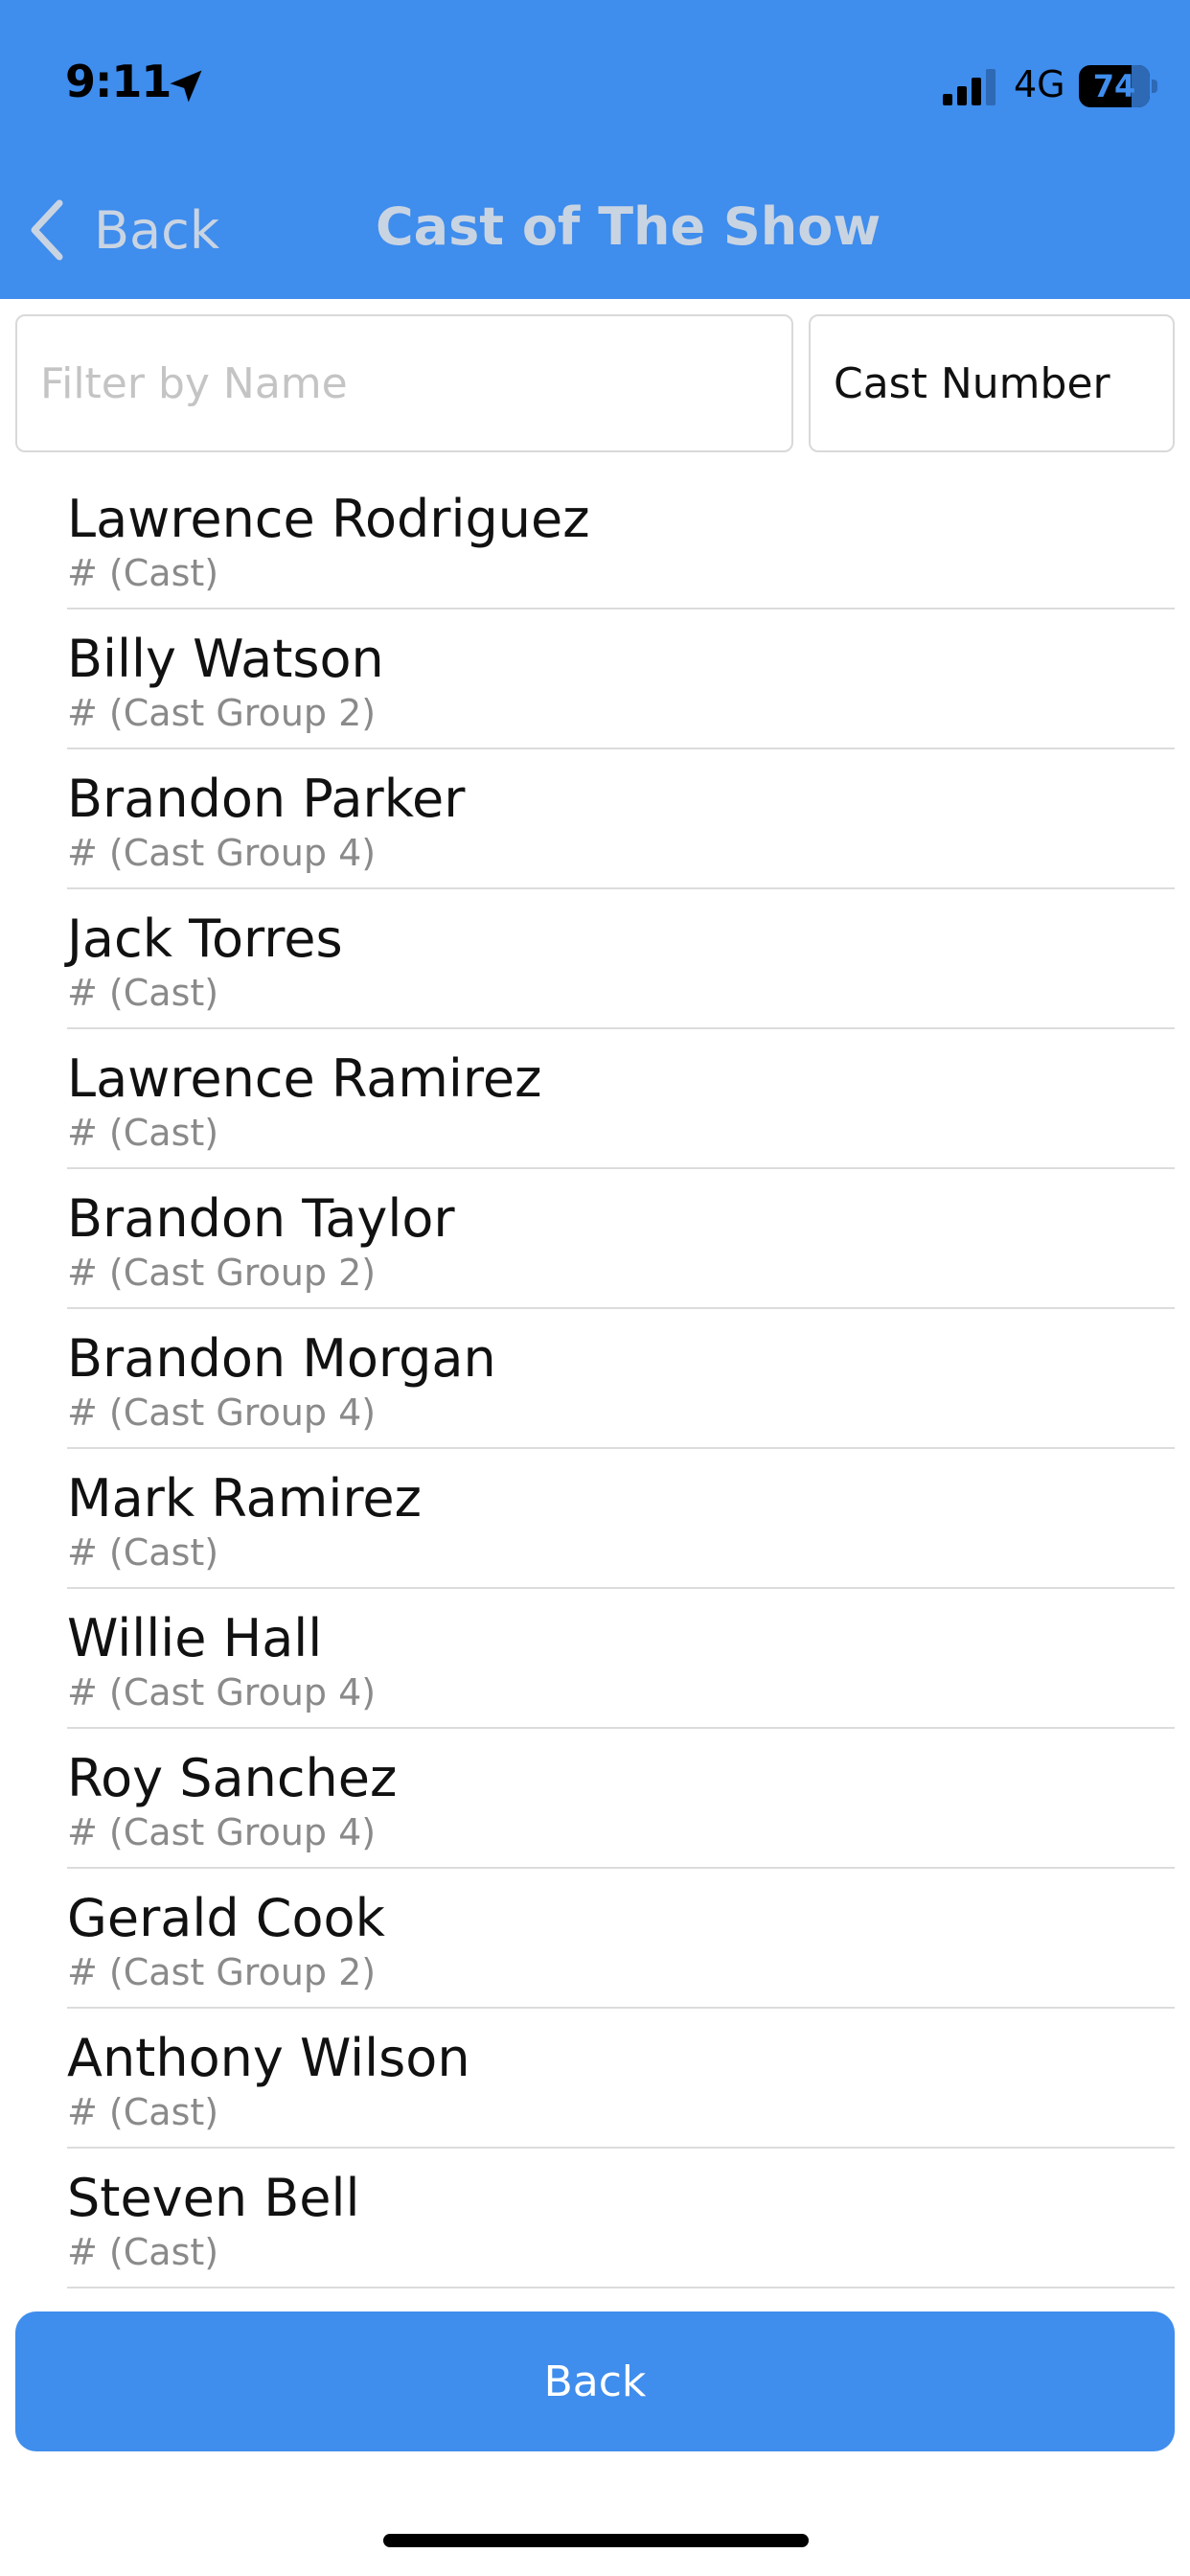 The width and height of the screenshot is (1190, 2576). Describe the element at coordinates (186, 86) in the screenshot. I see `location-arrow-icon` at that location.